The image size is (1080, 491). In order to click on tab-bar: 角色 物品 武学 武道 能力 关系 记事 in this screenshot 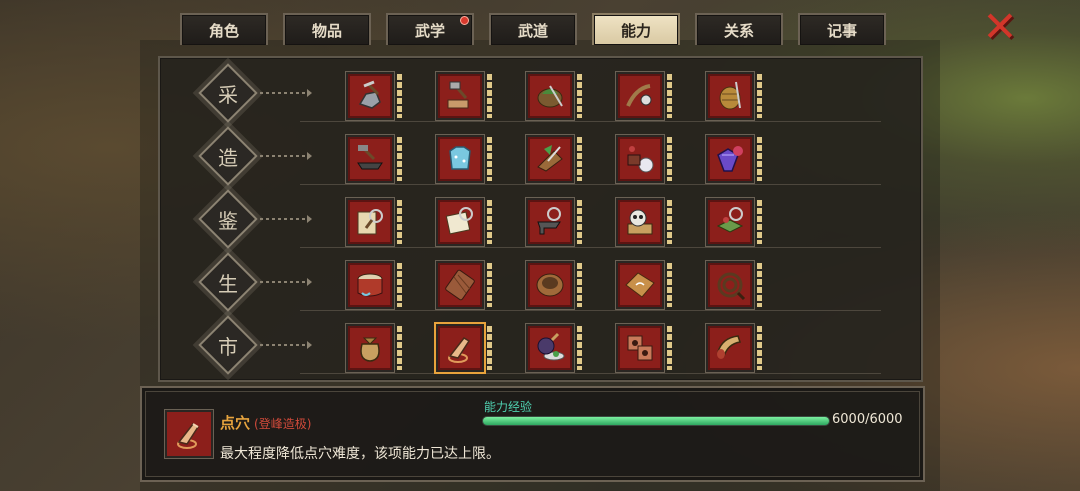, I will do `click(533, 29)`.